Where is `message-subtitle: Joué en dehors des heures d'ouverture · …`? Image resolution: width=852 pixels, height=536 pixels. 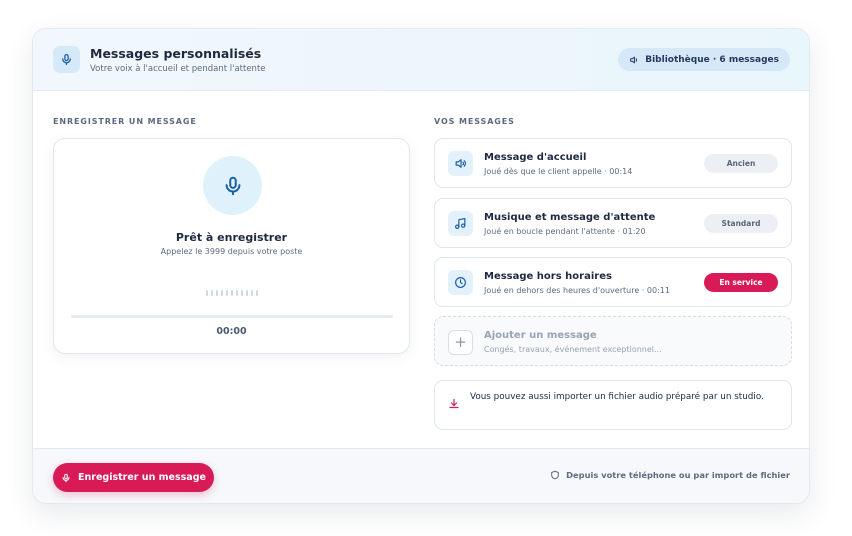
message-subtitle: Joué en dehors des heures d'ouverture · … is located at coordinates (577, 290).